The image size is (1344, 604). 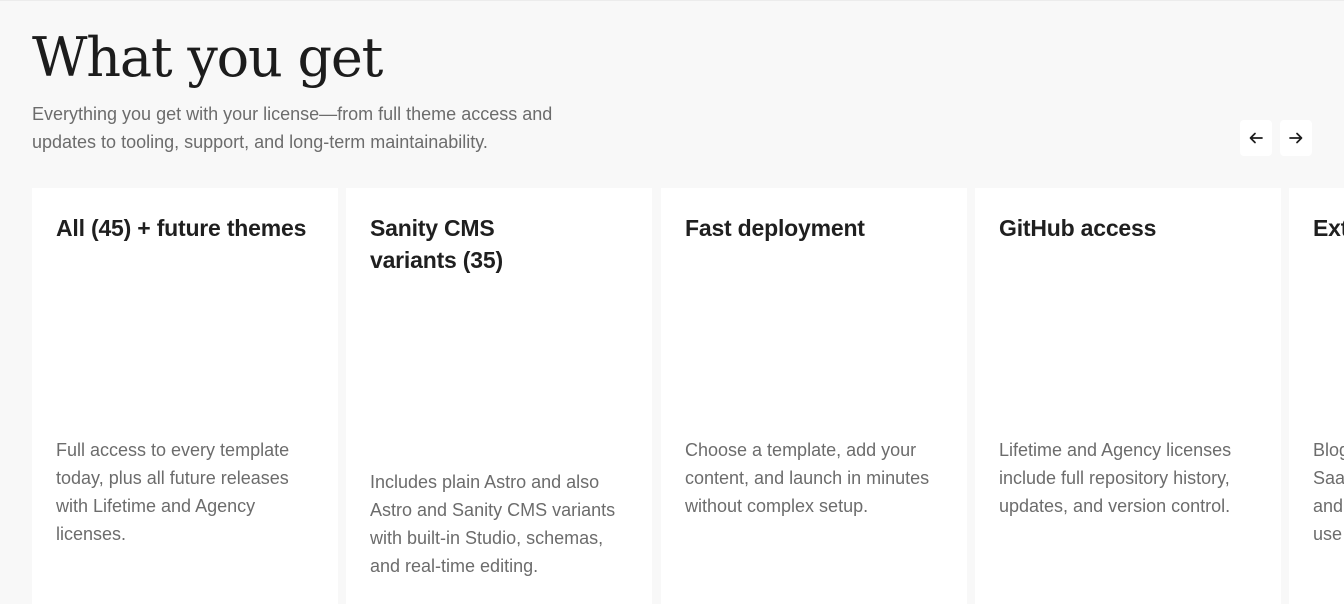 What do you see at coordinates (1316, 396) in the screenshot?
I see `feature-card-partial: Ext Blog SaaS and use` at bounding box center [1316, 396].